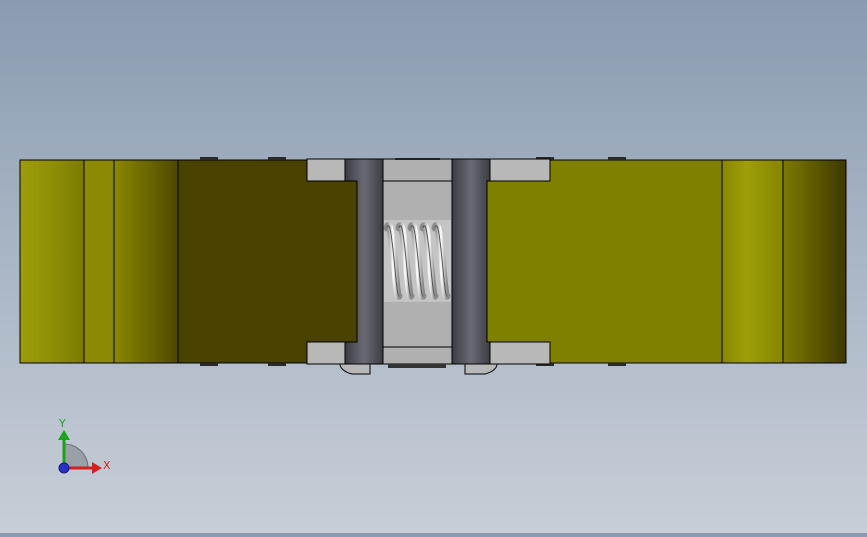 Image resolution: width=867 pixels, height=537 pixels. I want to click on right-cap-top, so click(520, 170).